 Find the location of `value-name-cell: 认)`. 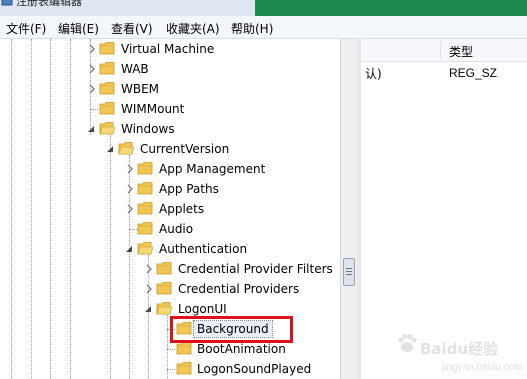

value-name-cell: 认) is located at coordinates (373, 73).